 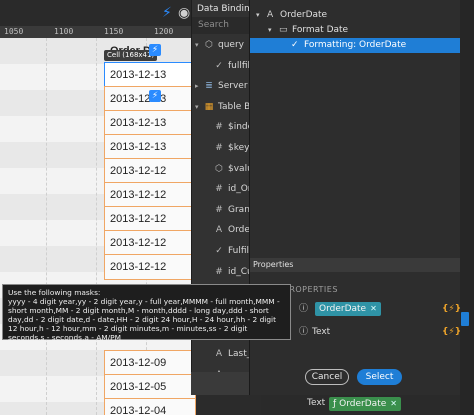 What do you see at coordinates (98, 32) in the screenshot?
I see `horizontal-ruler: 1050 1100 1150 1200` at bounding box center [98, 32].